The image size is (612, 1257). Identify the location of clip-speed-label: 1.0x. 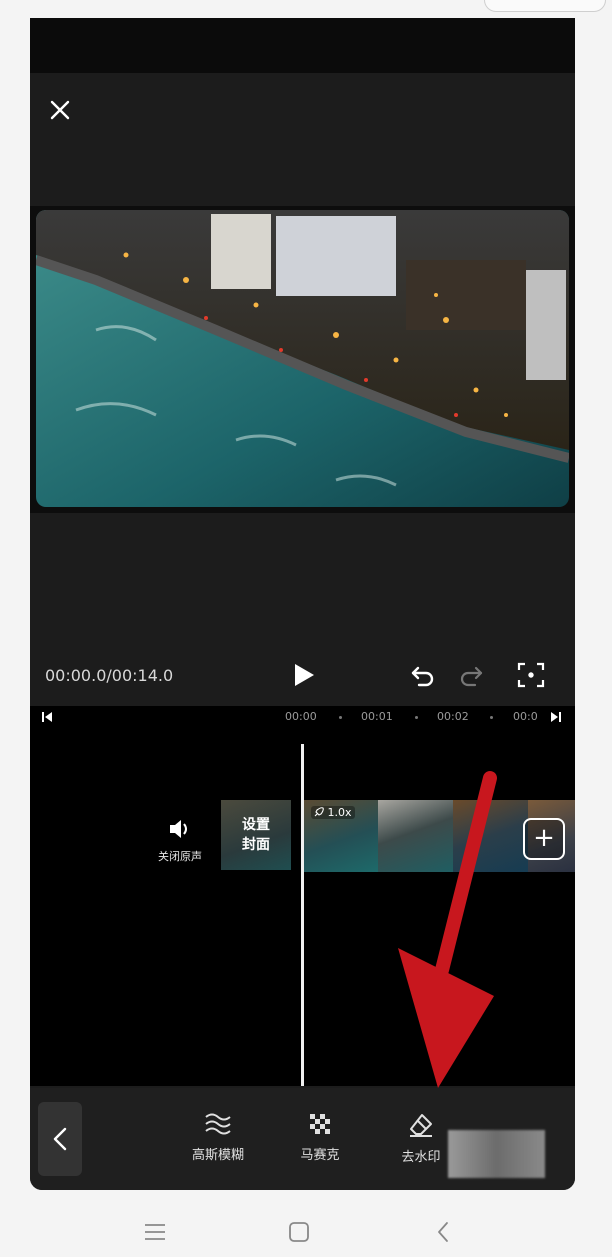
(339, 812).